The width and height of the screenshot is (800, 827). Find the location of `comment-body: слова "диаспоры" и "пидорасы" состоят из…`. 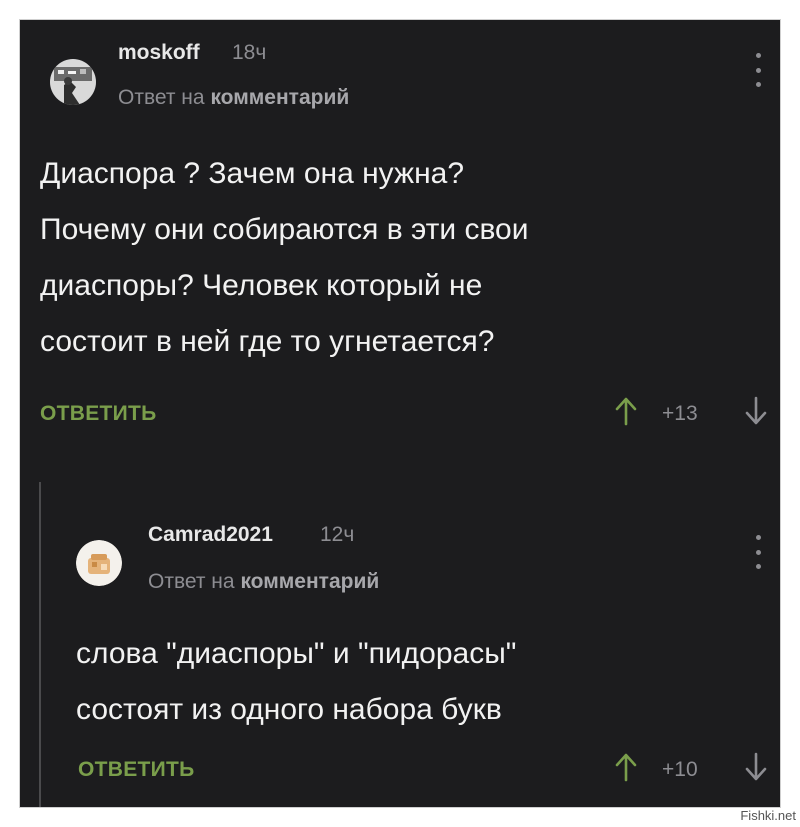

comment-body: слова "диаспоры" и "пидорасы" состоят из… is located at coordinates (296, 681).